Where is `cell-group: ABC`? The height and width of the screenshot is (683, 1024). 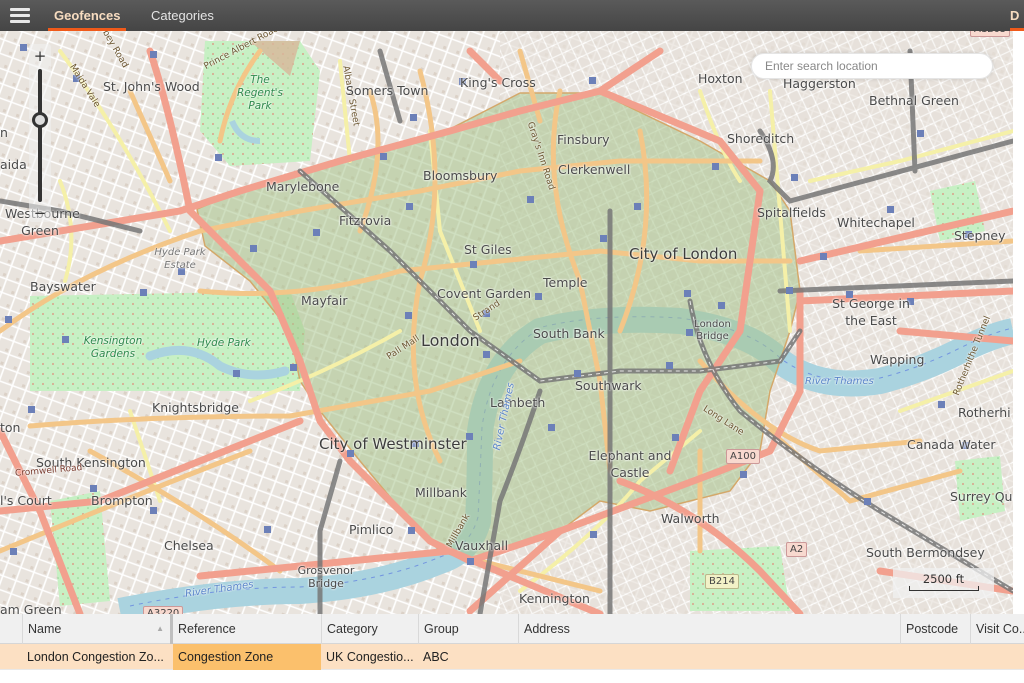
cell-group: ABC is located at coordinates (436, 657).